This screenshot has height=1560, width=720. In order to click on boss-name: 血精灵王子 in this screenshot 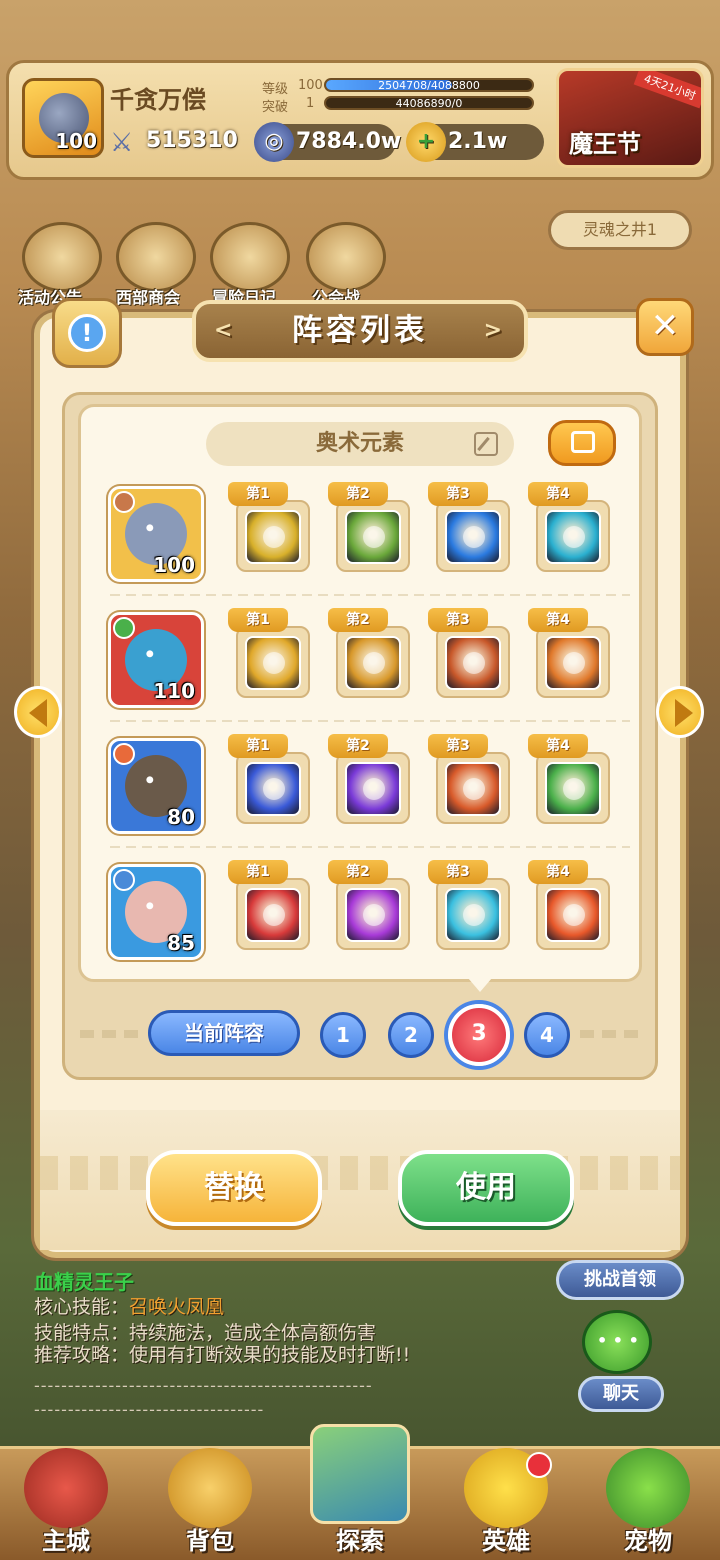, I will do `click(84, 1282)`.